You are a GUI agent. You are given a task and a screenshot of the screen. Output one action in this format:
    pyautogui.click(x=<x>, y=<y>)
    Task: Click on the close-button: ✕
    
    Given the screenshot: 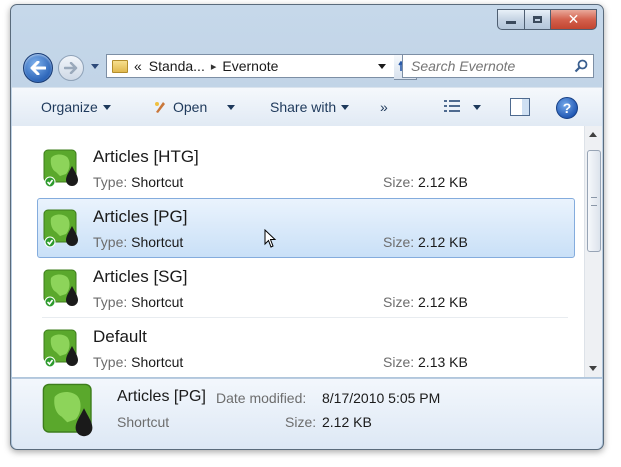 What is the action you would take?
    pyautogui.click(x=573, y=19)
    